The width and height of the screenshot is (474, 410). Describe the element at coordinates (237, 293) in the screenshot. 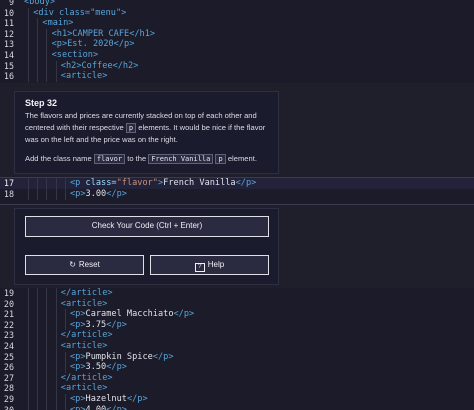

I see `code-line: 19 </article>` at that location.